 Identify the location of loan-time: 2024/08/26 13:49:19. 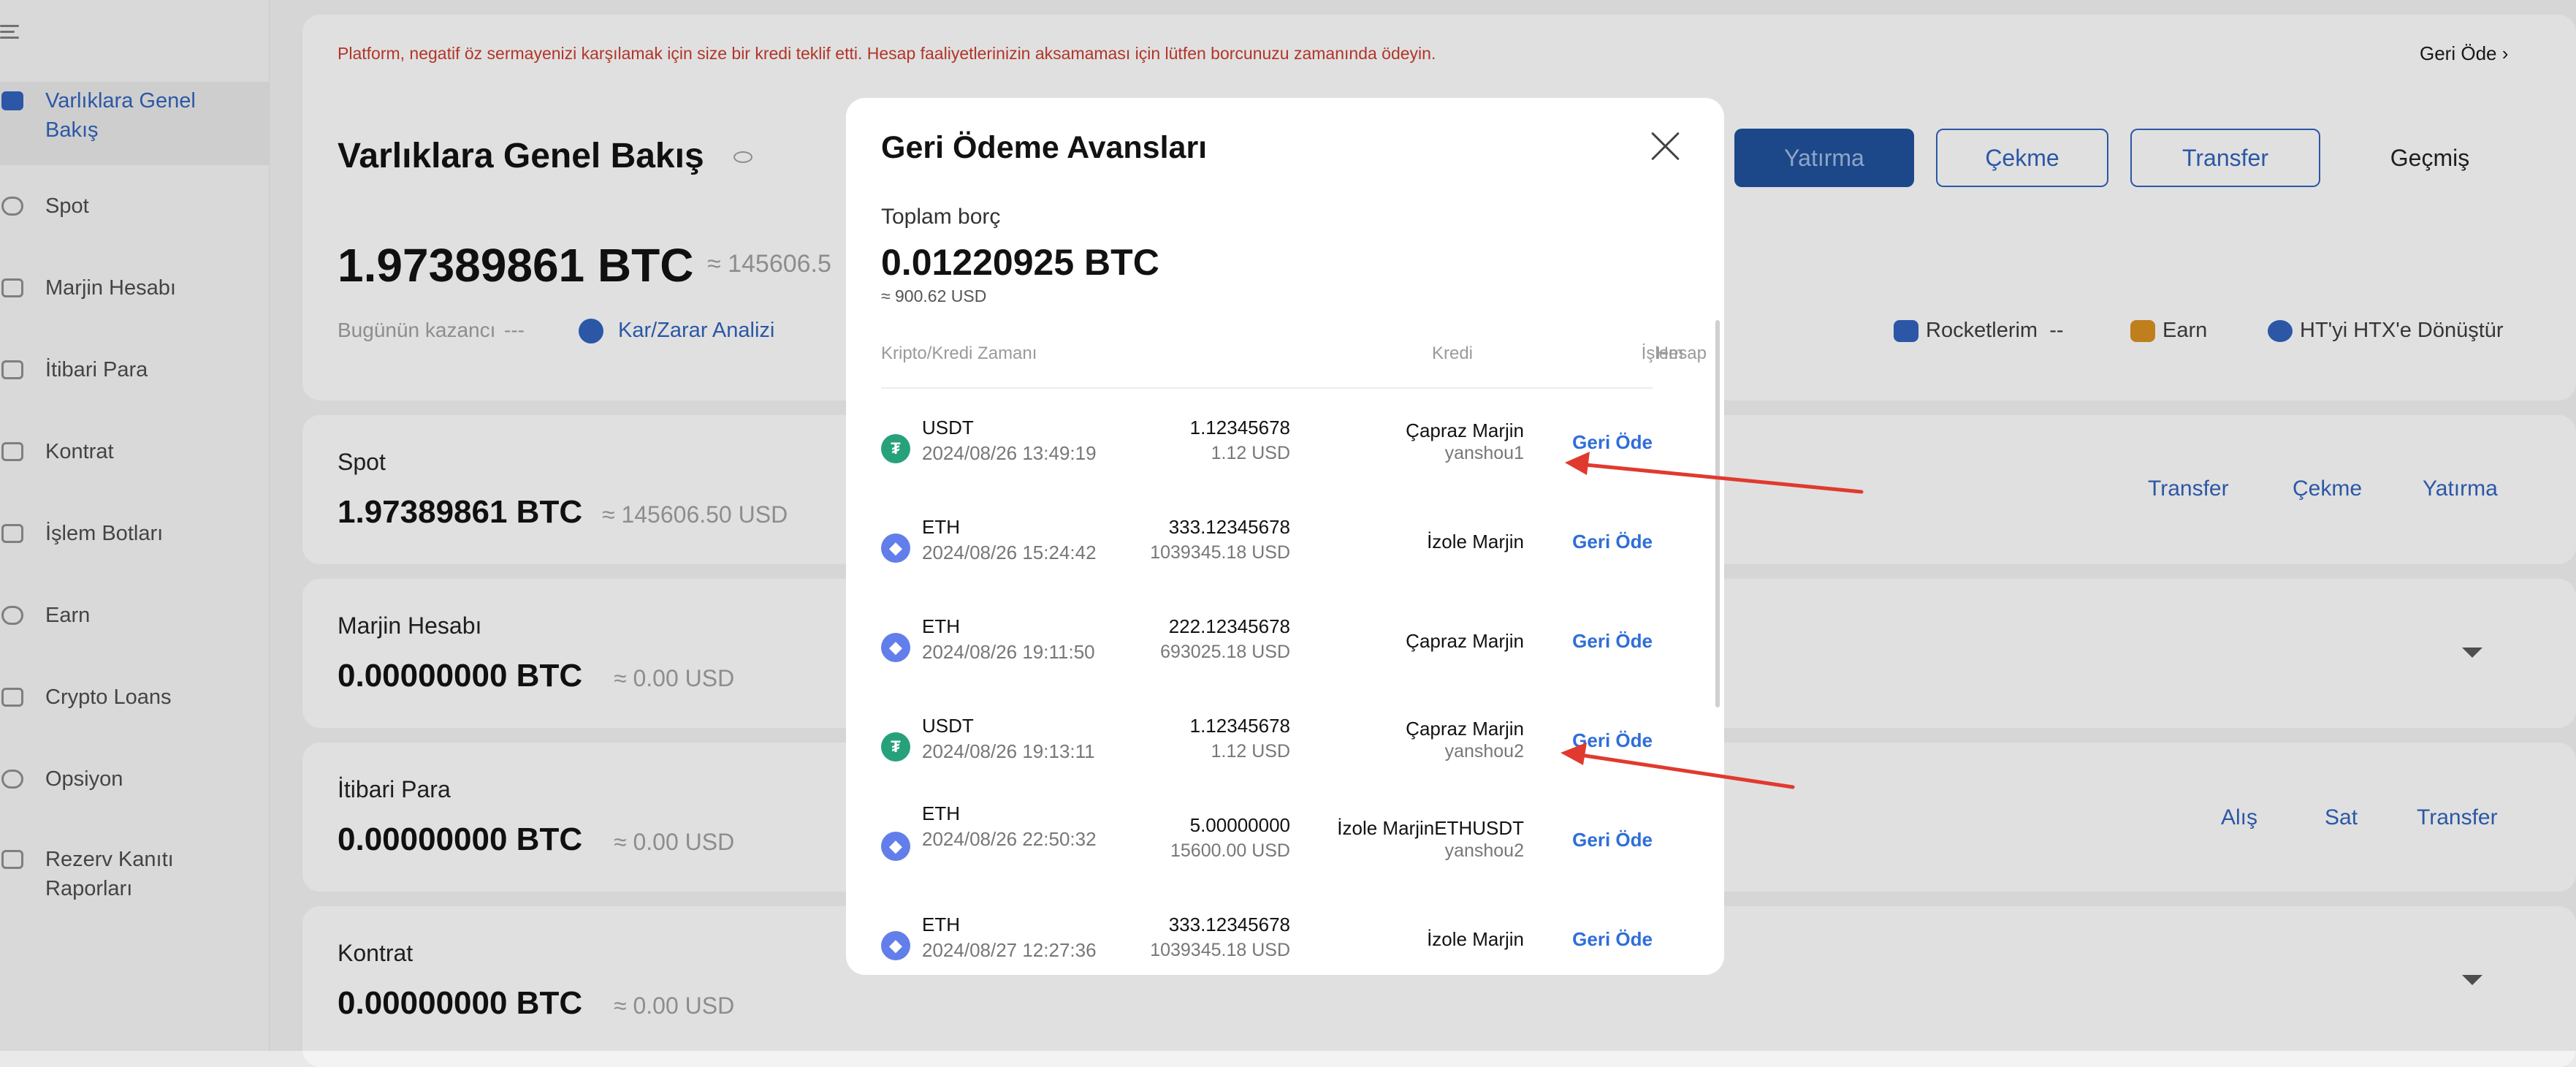
(1010, 453).